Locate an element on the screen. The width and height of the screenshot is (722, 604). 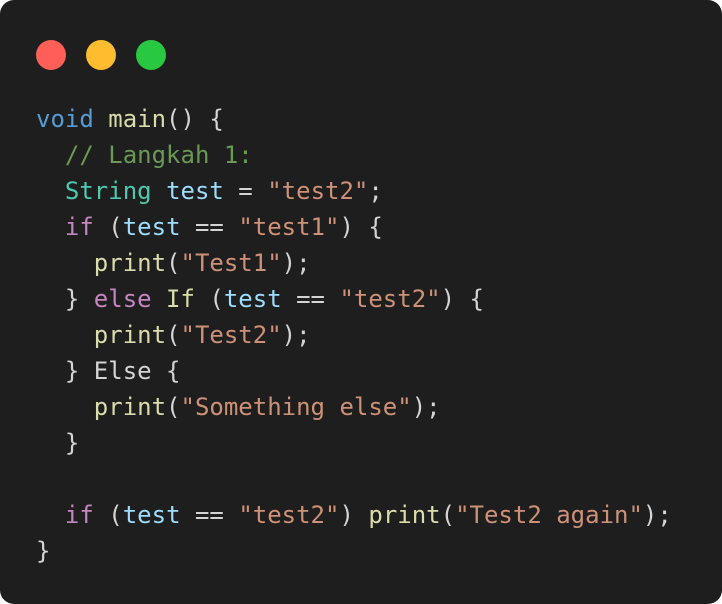
code-token-plain: = is located at coordinates (245, 191).